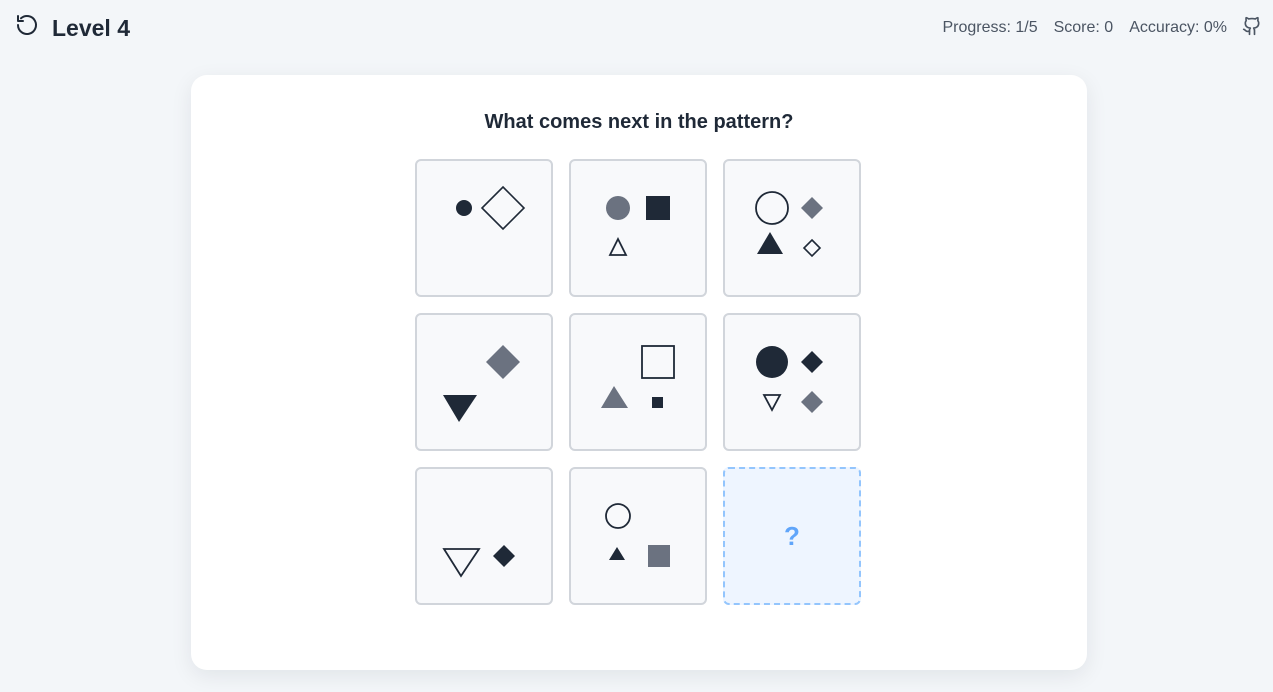 This screenshot has width=1273, height=692. I want to click on outline-circle, so click(618, 516).